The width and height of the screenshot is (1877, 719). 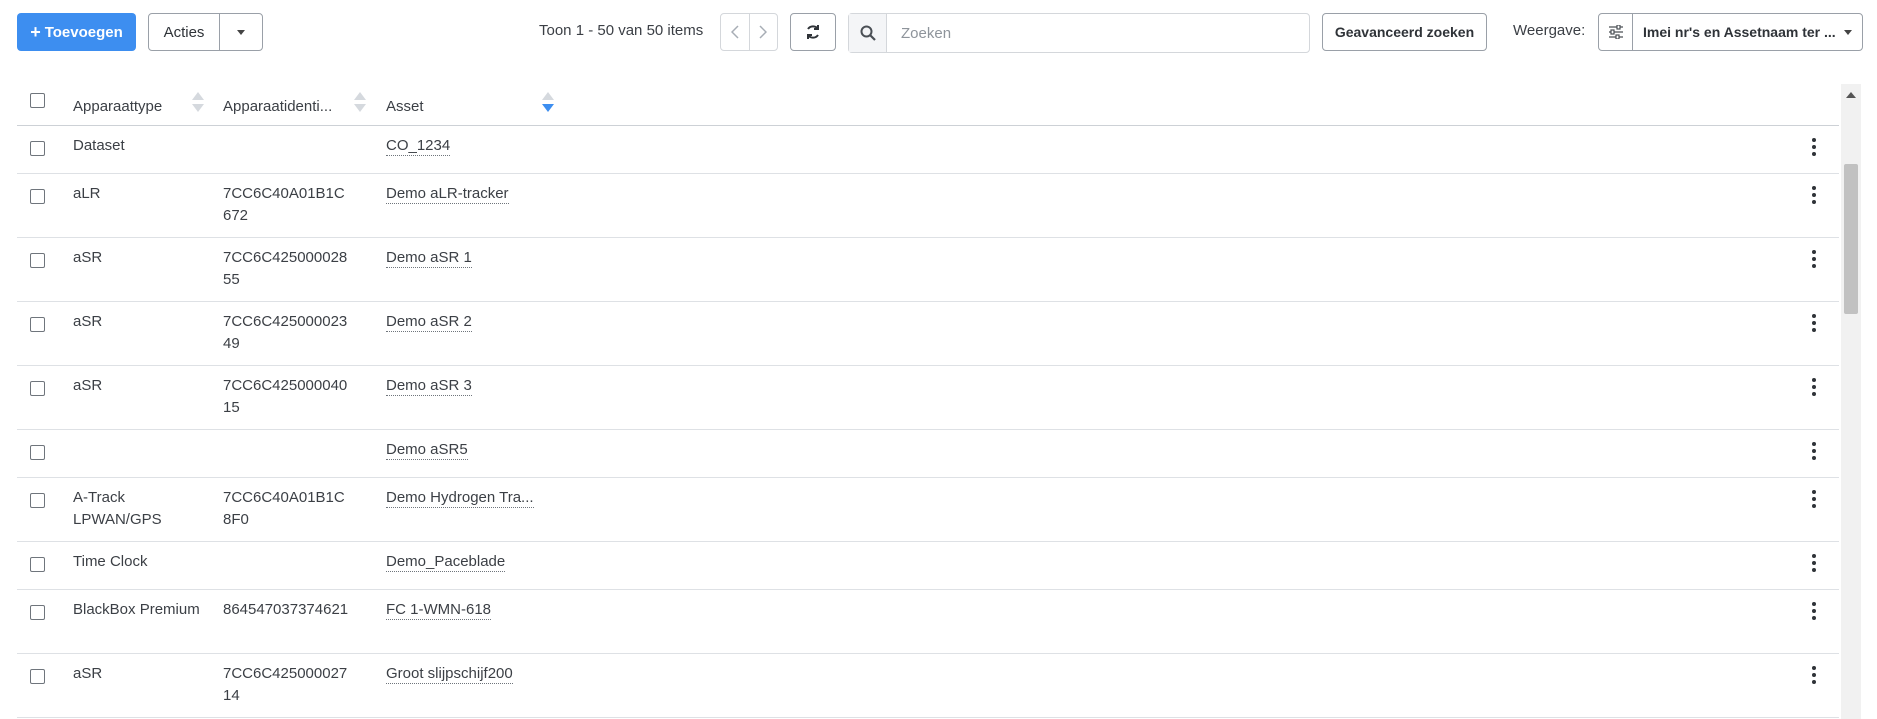 What do you see at coordinates (83, 32) in the screenshot?
I see `add-button-label: Toevoegen` at bounding box center [83, 32].